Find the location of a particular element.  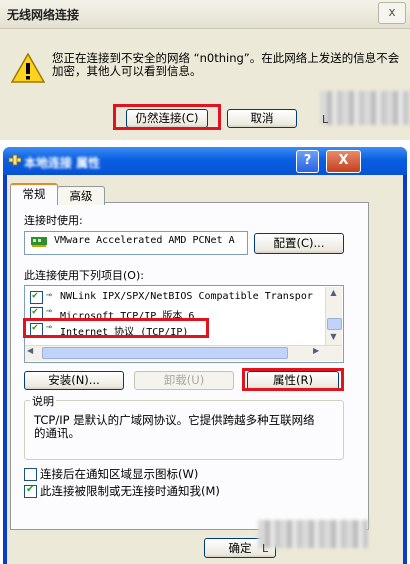

adapter-name: VMware Accelerated AMD PCNet A is located at coordinates (144, 240).